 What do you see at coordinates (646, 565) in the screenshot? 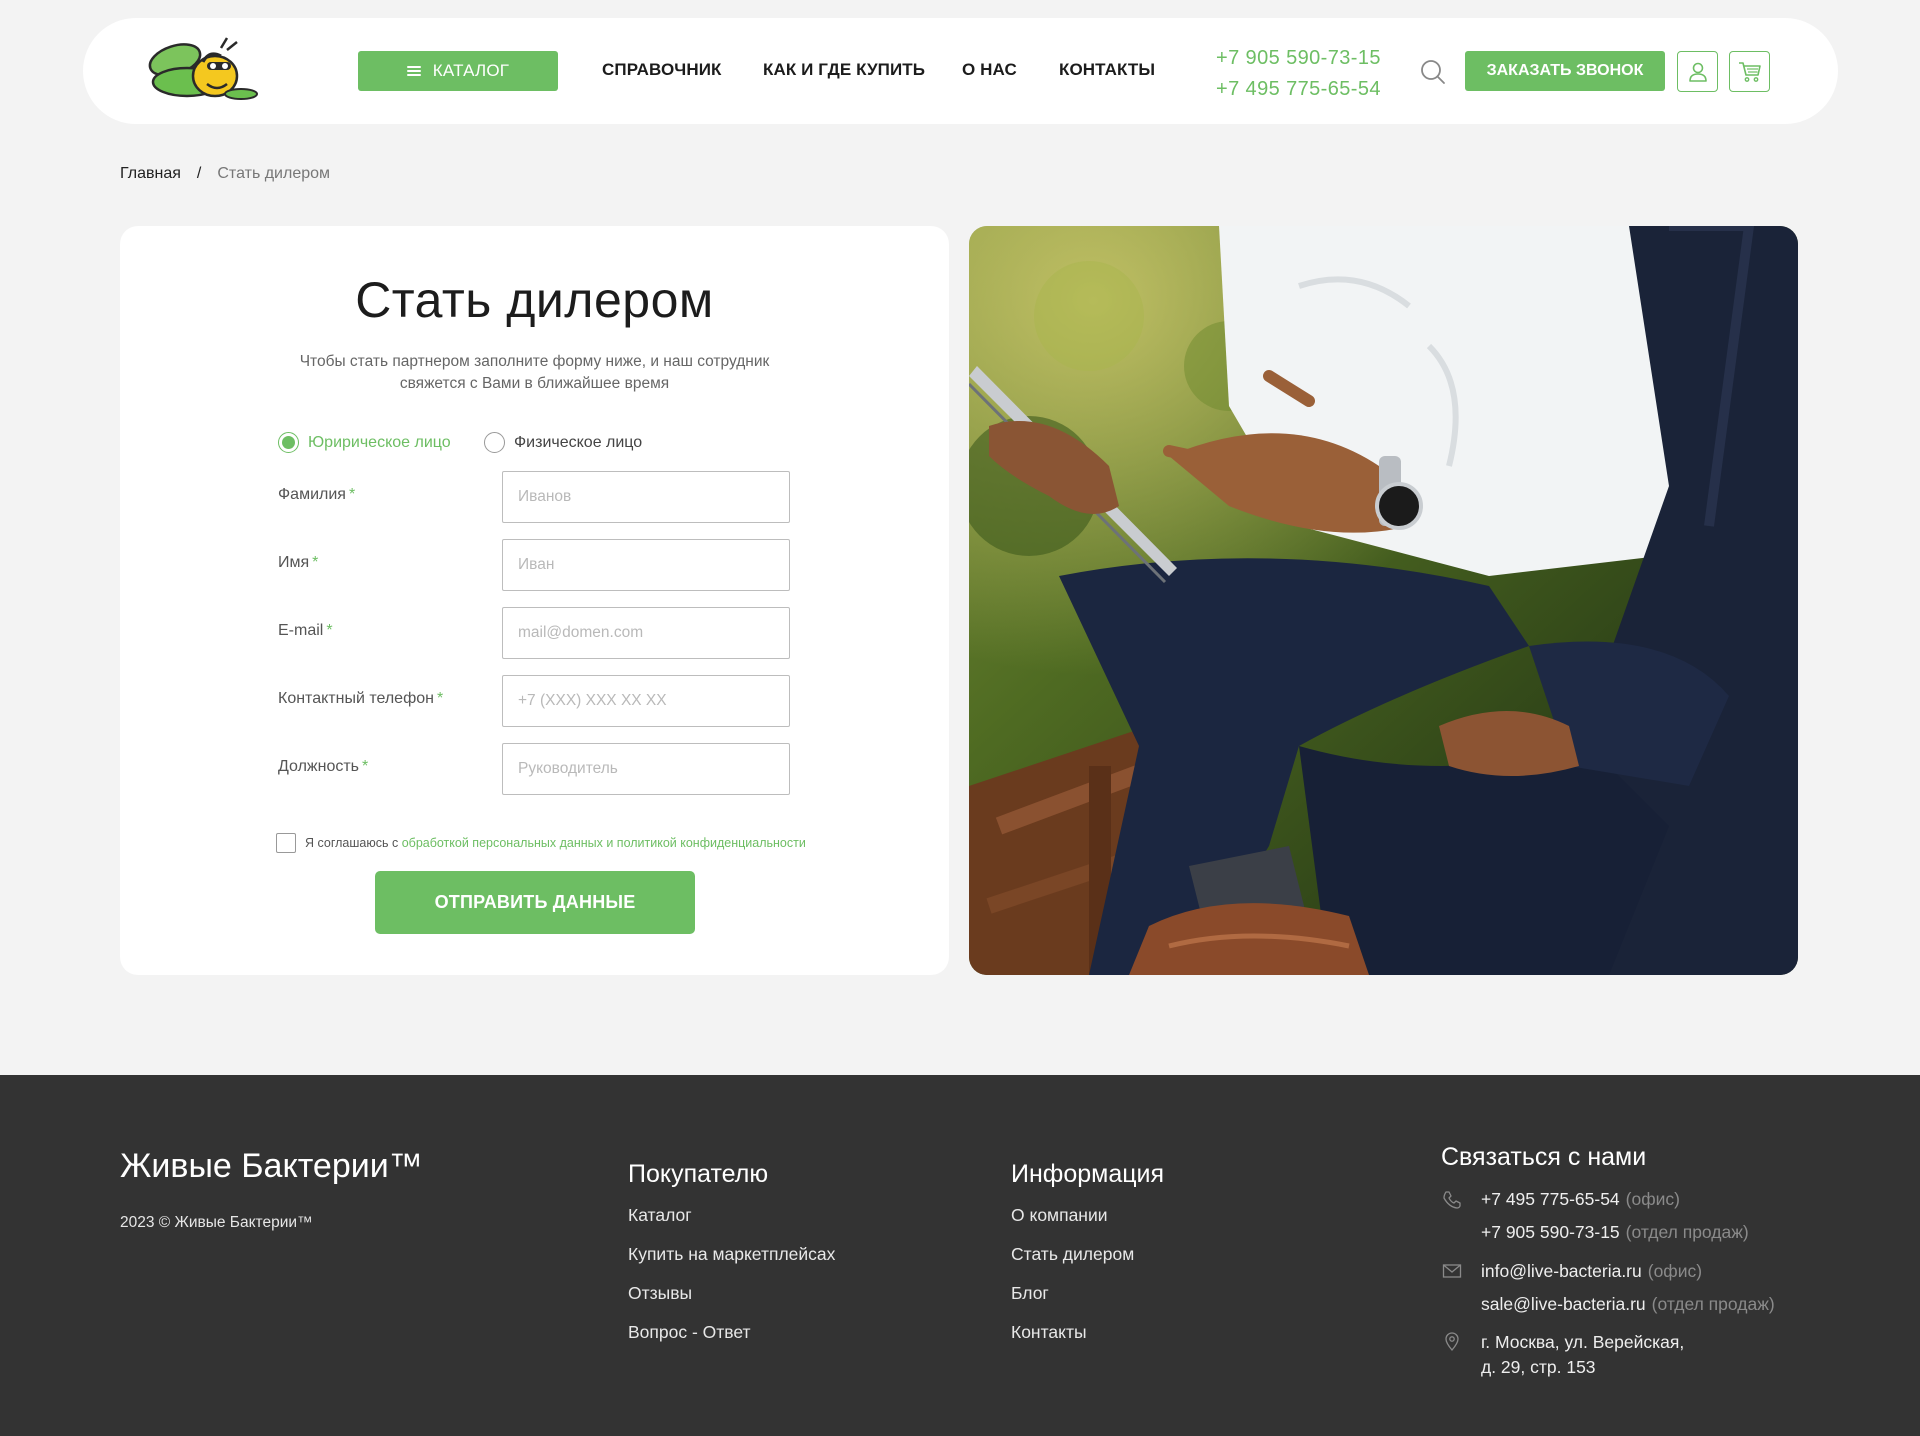
I see `firstname-input` at bounding box center [646, 565].